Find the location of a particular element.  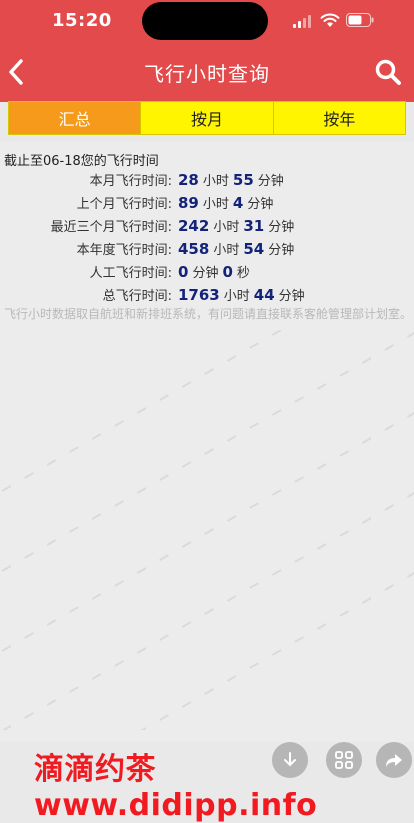

app-header: 15:20 飞行小时查询 is located at coordinates (207, 51).